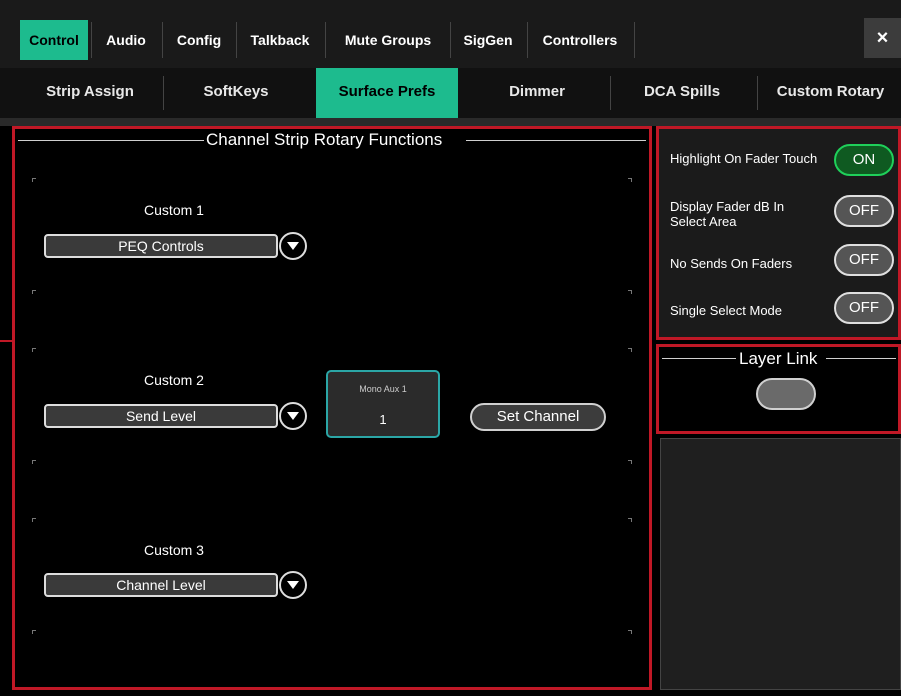 The width and height of the screenshot is (901, 696). Describe the element at coordinates (161, 246) in the screenshot. I see `custom-1-dropdown: PEQ Controls` at that location.